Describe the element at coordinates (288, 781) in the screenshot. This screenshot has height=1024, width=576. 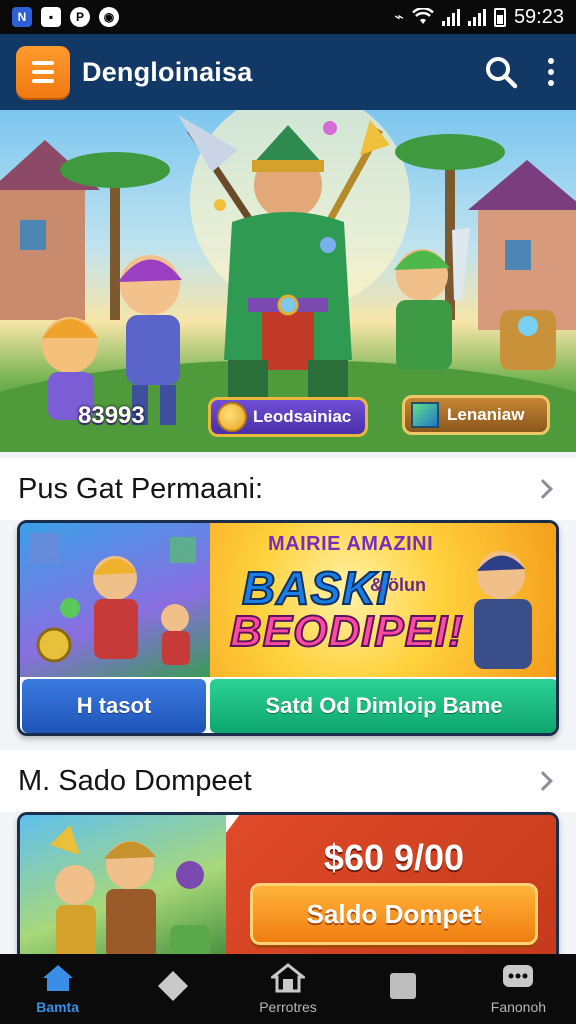
I see `wallet-section-header: M. Sado Dompeet` at that location.